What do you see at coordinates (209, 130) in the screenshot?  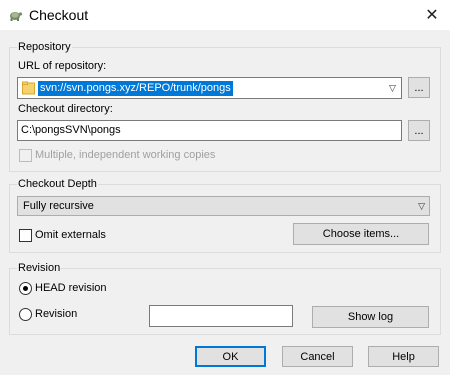 I see `checkout-dir-input: C:\pongsSVN\pongs` at bounding box center [209, 130].